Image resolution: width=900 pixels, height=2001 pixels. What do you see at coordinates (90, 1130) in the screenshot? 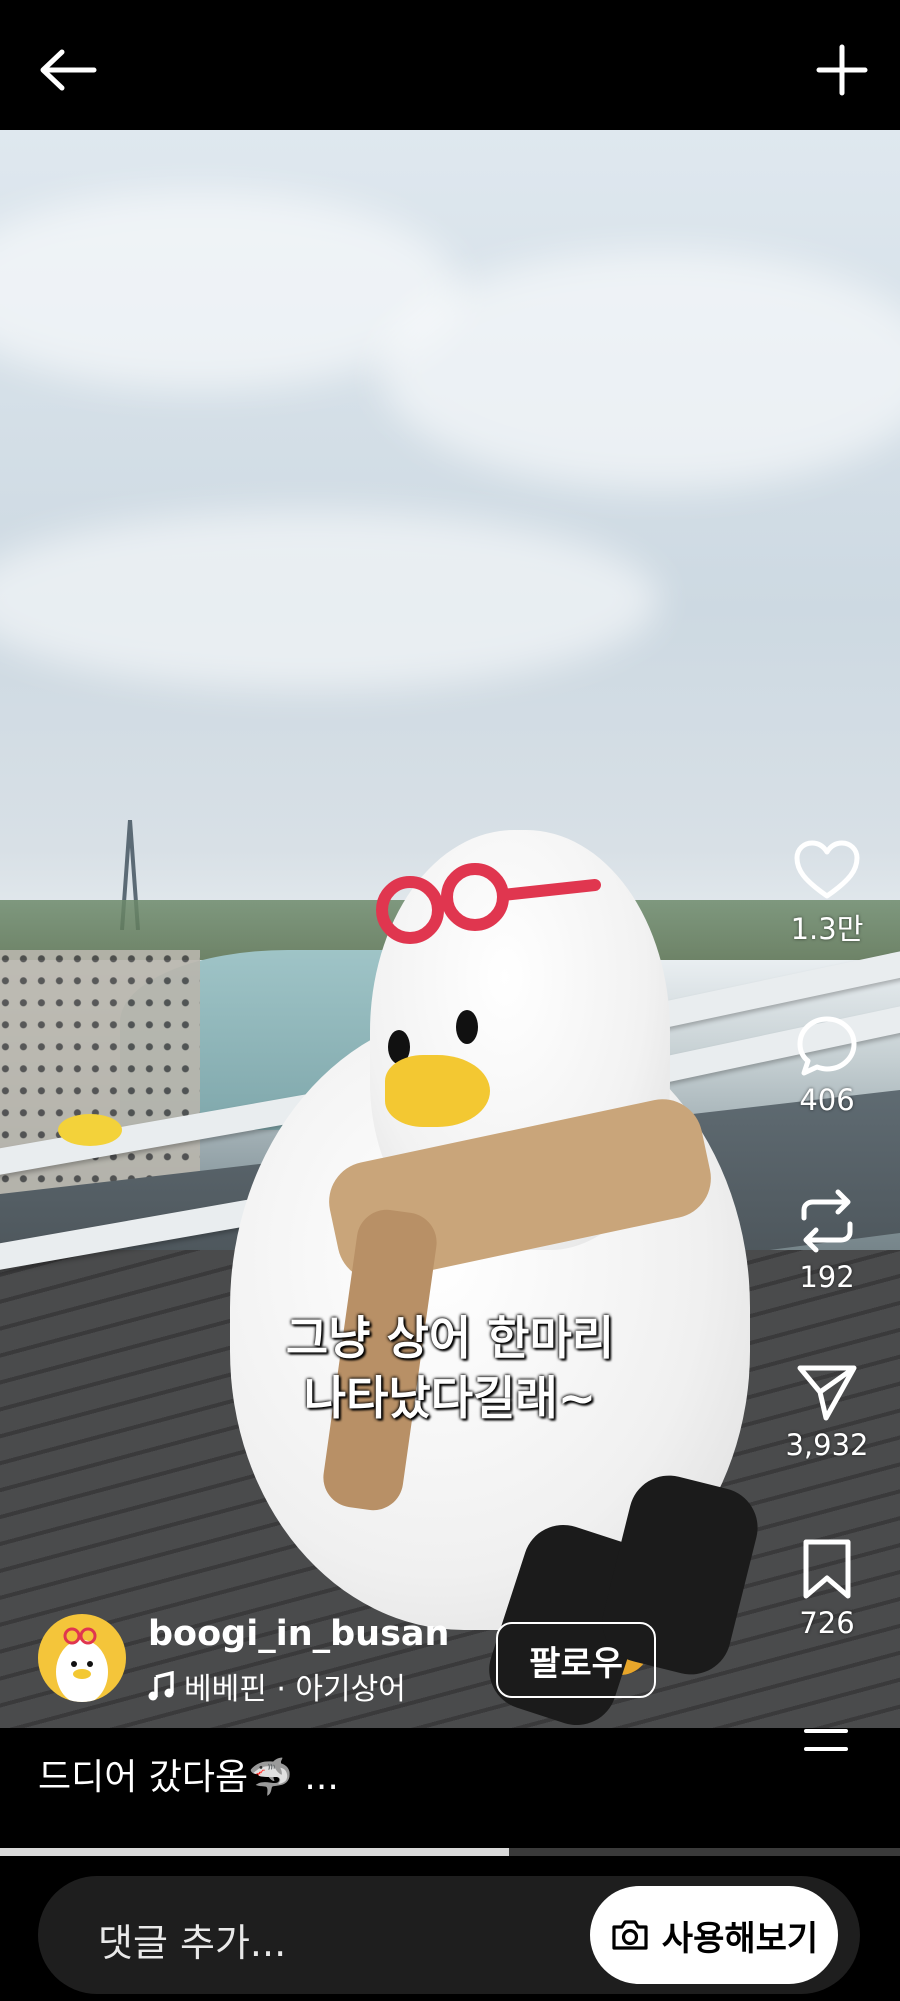
I see `yellow-hand` at bounding box center [90, 1130].